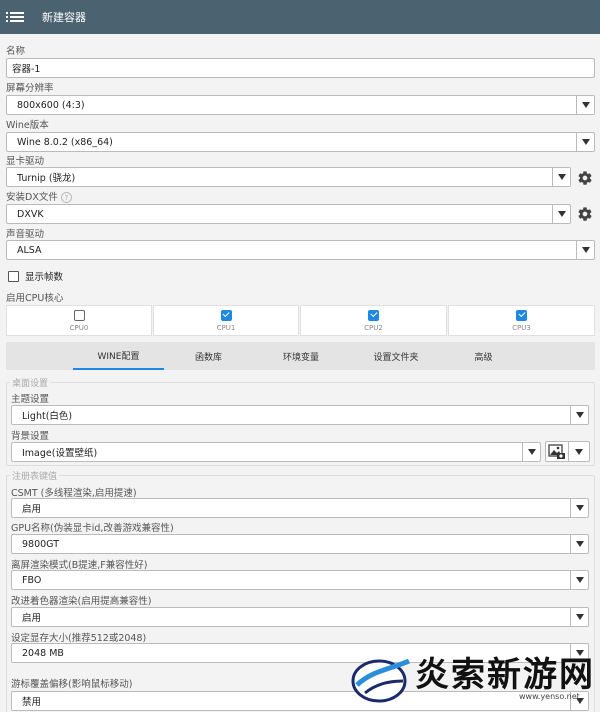 Image resolution: width=600 pixels, height=712 pixels. What do you see at coordinates (60, 453) in the screenshot?
I see `background-value: Image(设置壁纸)` at bounding box center [60, 453].